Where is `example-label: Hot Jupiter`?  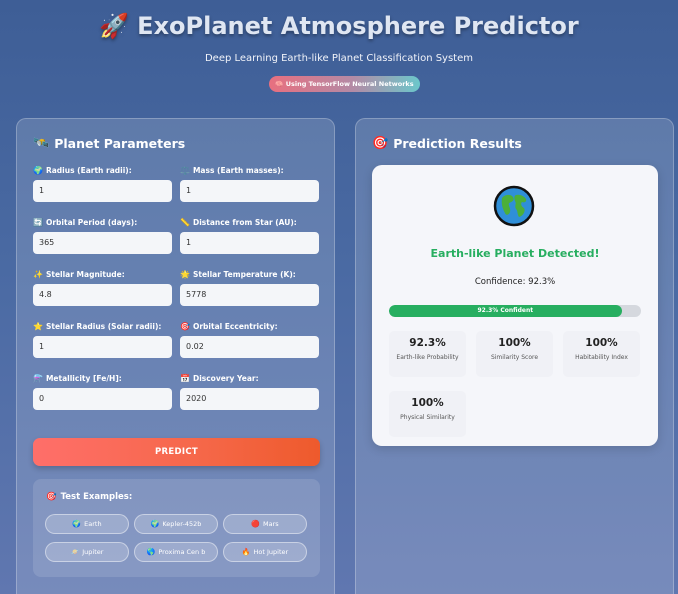
example-label: Hot Jupiter is located at coordinates (271, 552).